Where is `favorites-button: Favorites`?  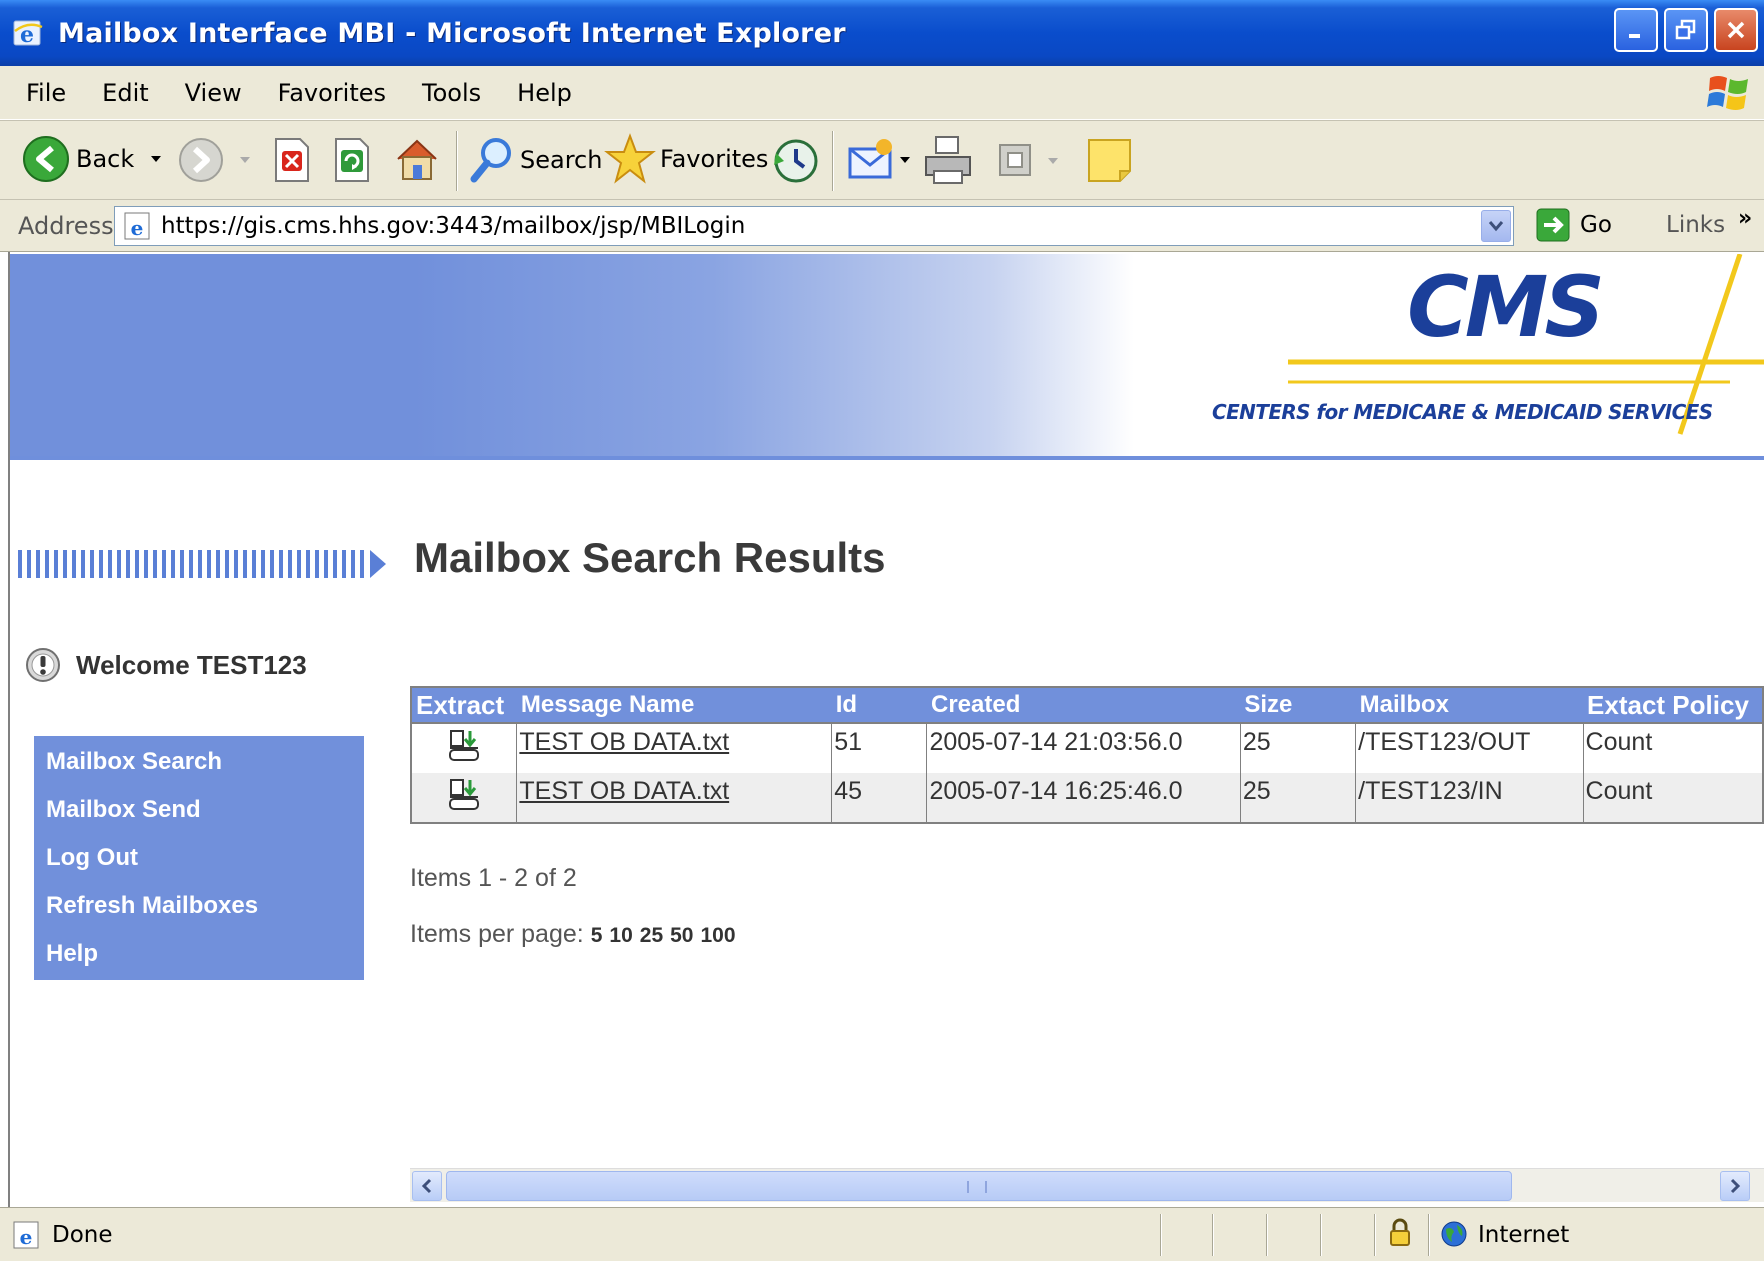 favorites-button: Favorites is located at coordinates (686, 159).